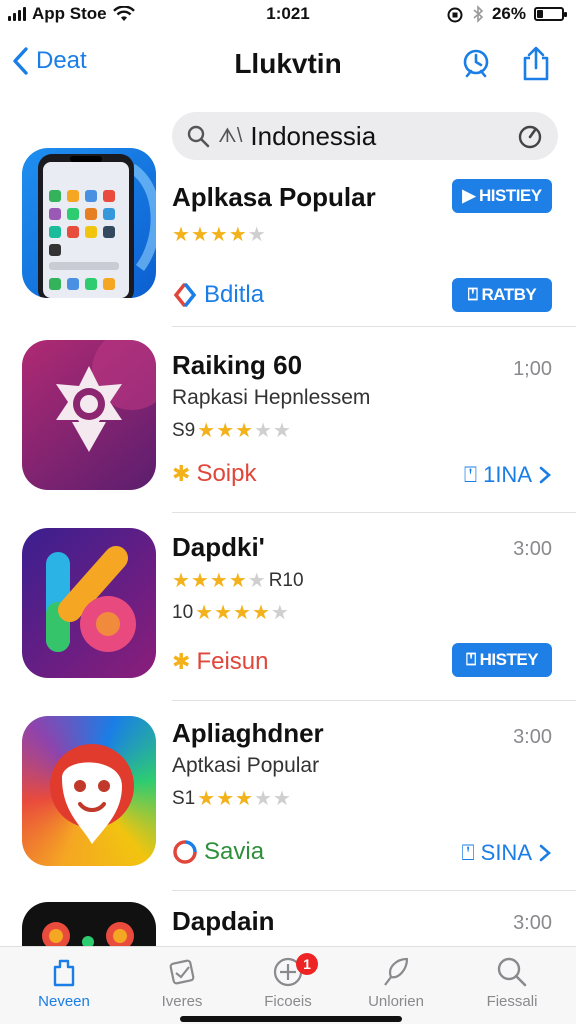 This screenshot has height=1024, width=576. Describe the element at coordinates (248, 733) in the screenshot. I see `app-name: Apliaghdner` at that location.